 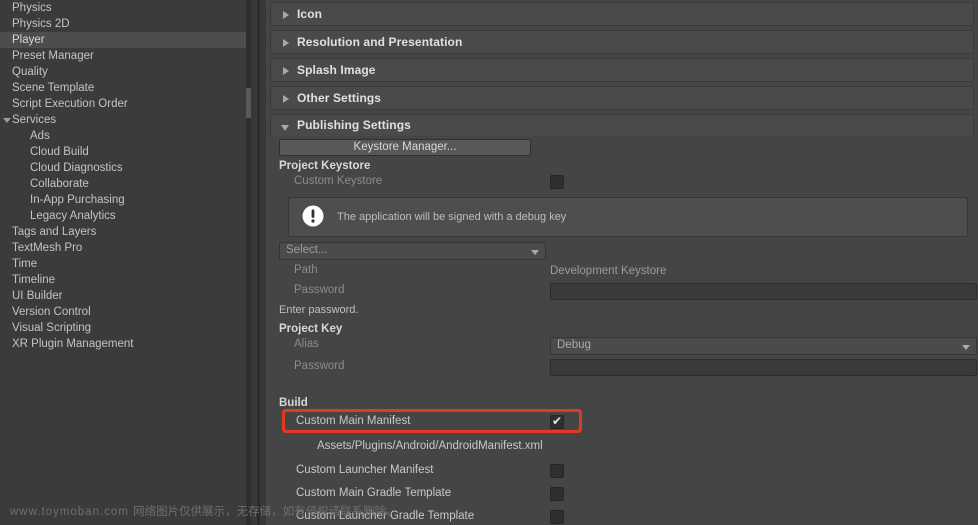 I want to click on key-password-input, so click(x=763, y=367).